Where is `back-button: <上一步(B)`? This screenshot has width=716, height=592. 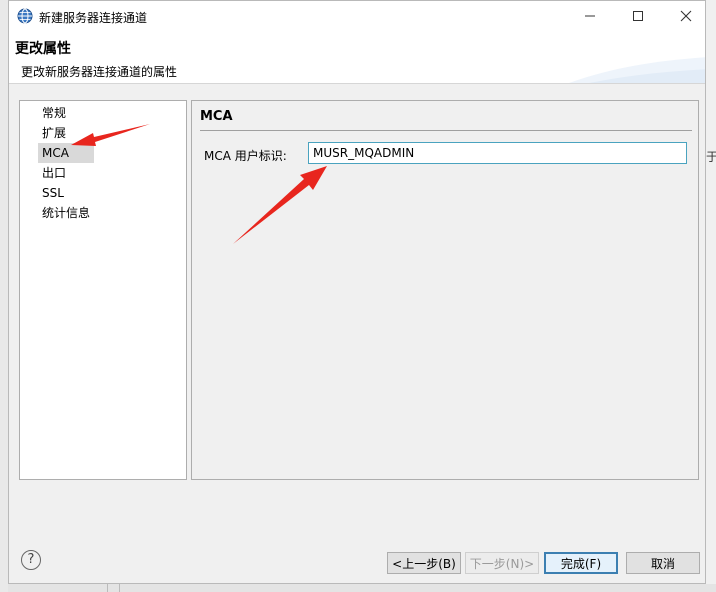
back-button: <上一步(B) is located at coordinates (424, 563).